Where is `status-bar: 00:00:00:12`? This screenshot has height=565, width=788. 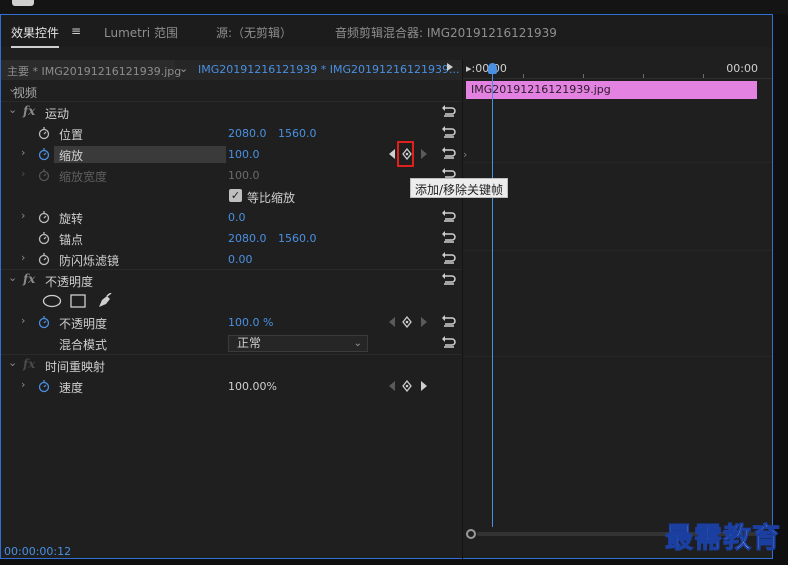
status-bar: 00:00:00:12 is located at coordinates (231, 552).